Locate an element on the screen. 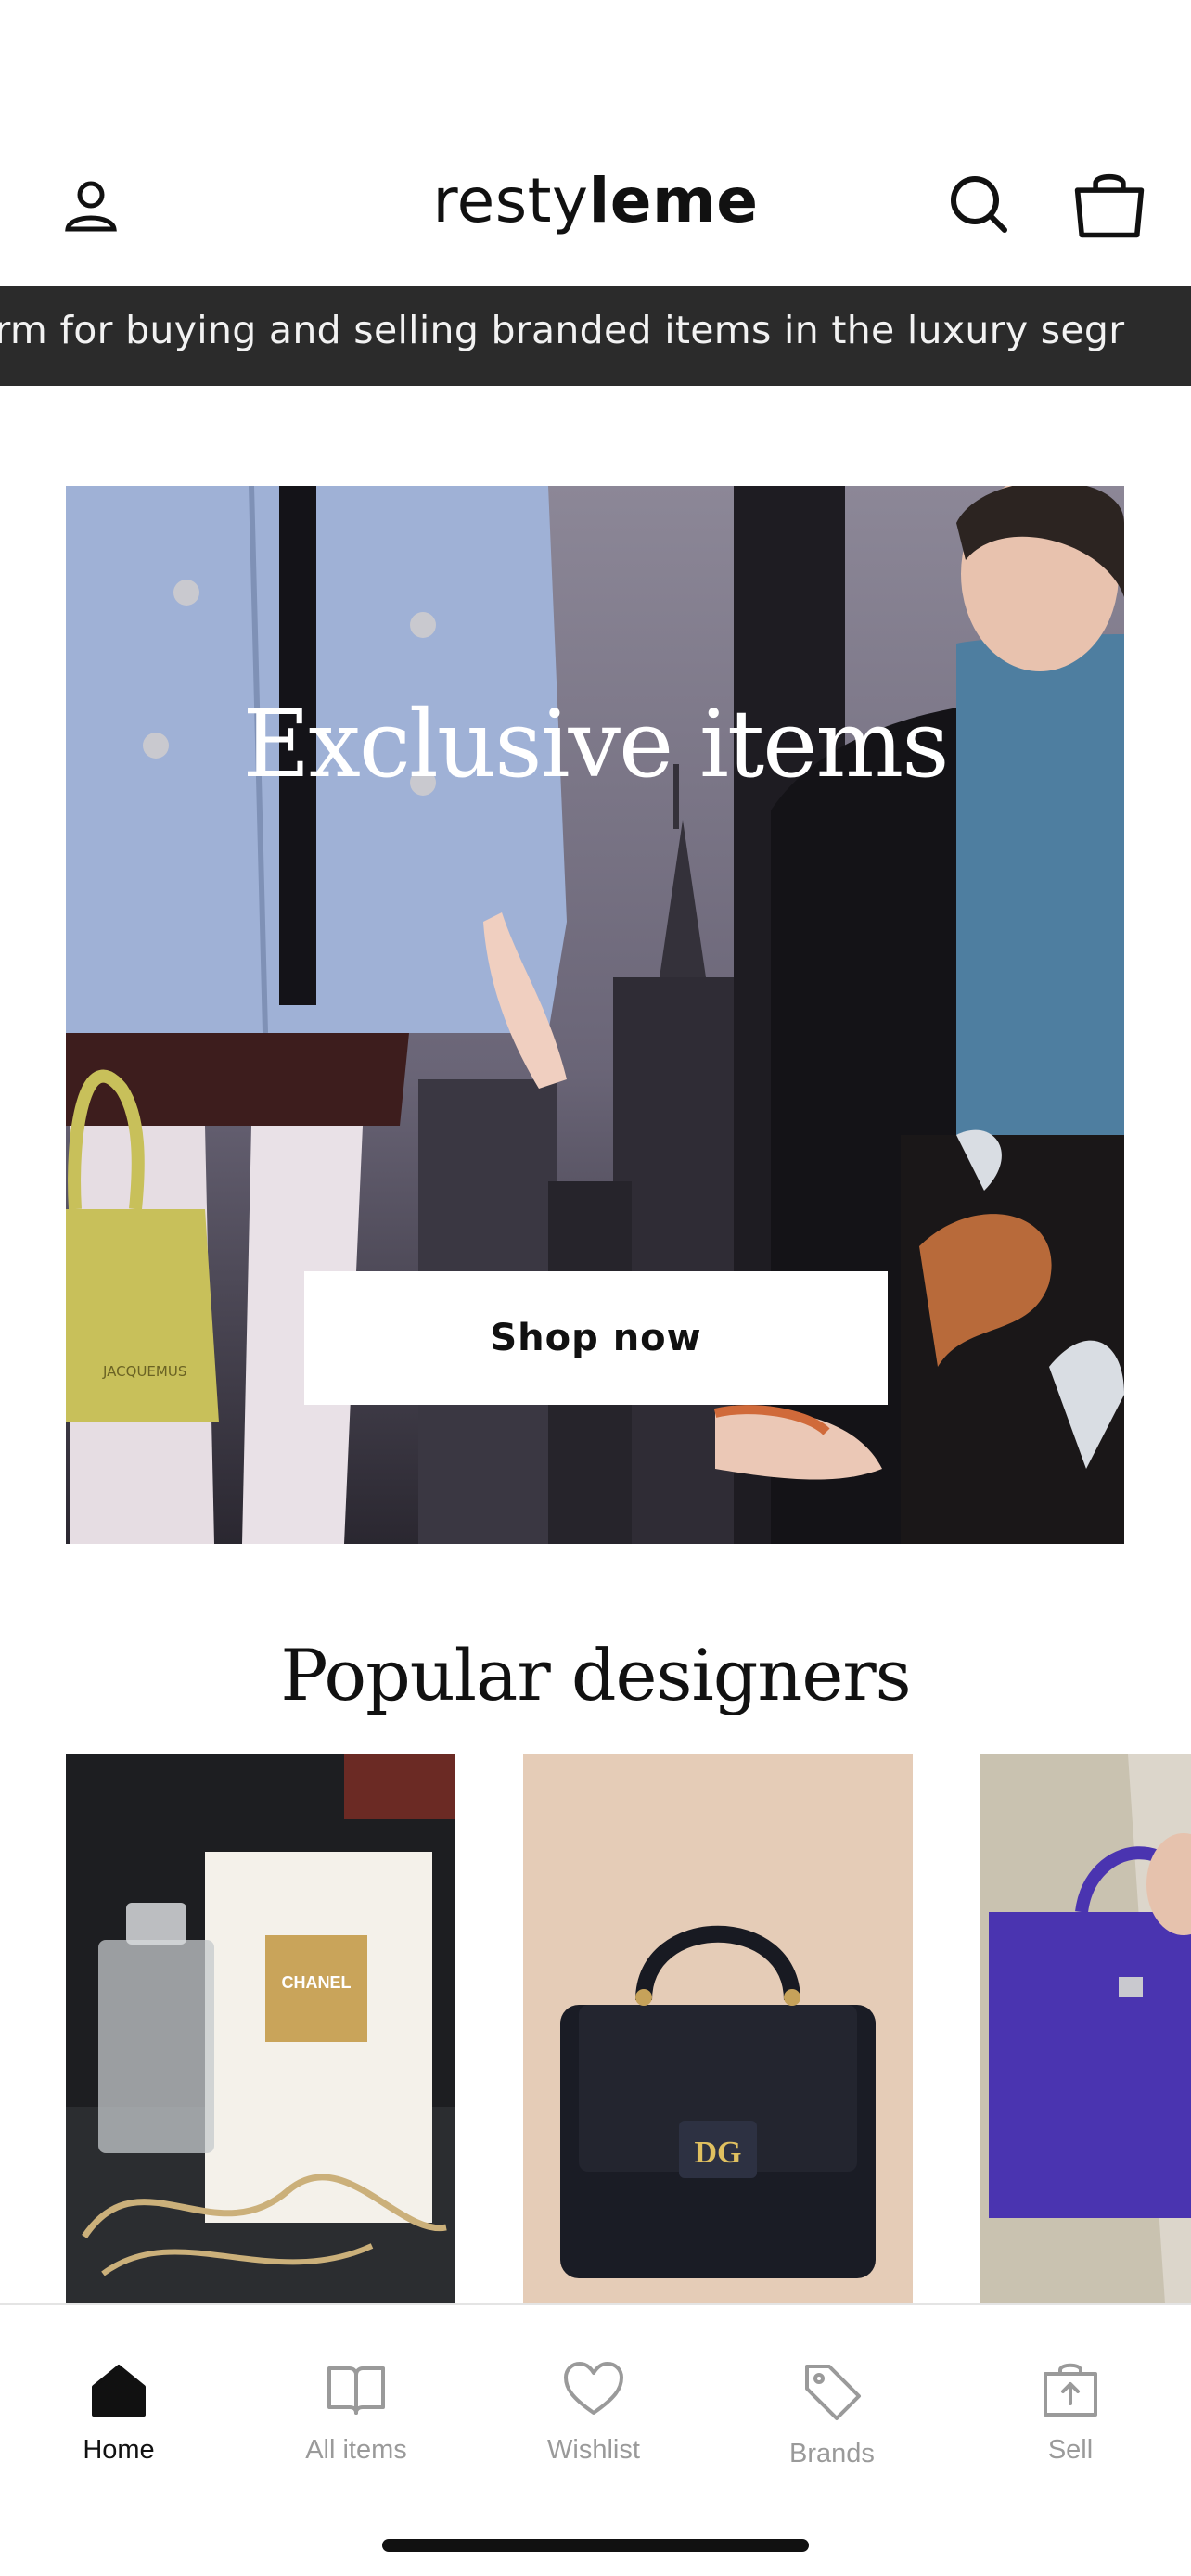 This screenshot has width=1191, height=2576. dolce-gabbana-bag-image: DG is located at coordinates (718, 2029).